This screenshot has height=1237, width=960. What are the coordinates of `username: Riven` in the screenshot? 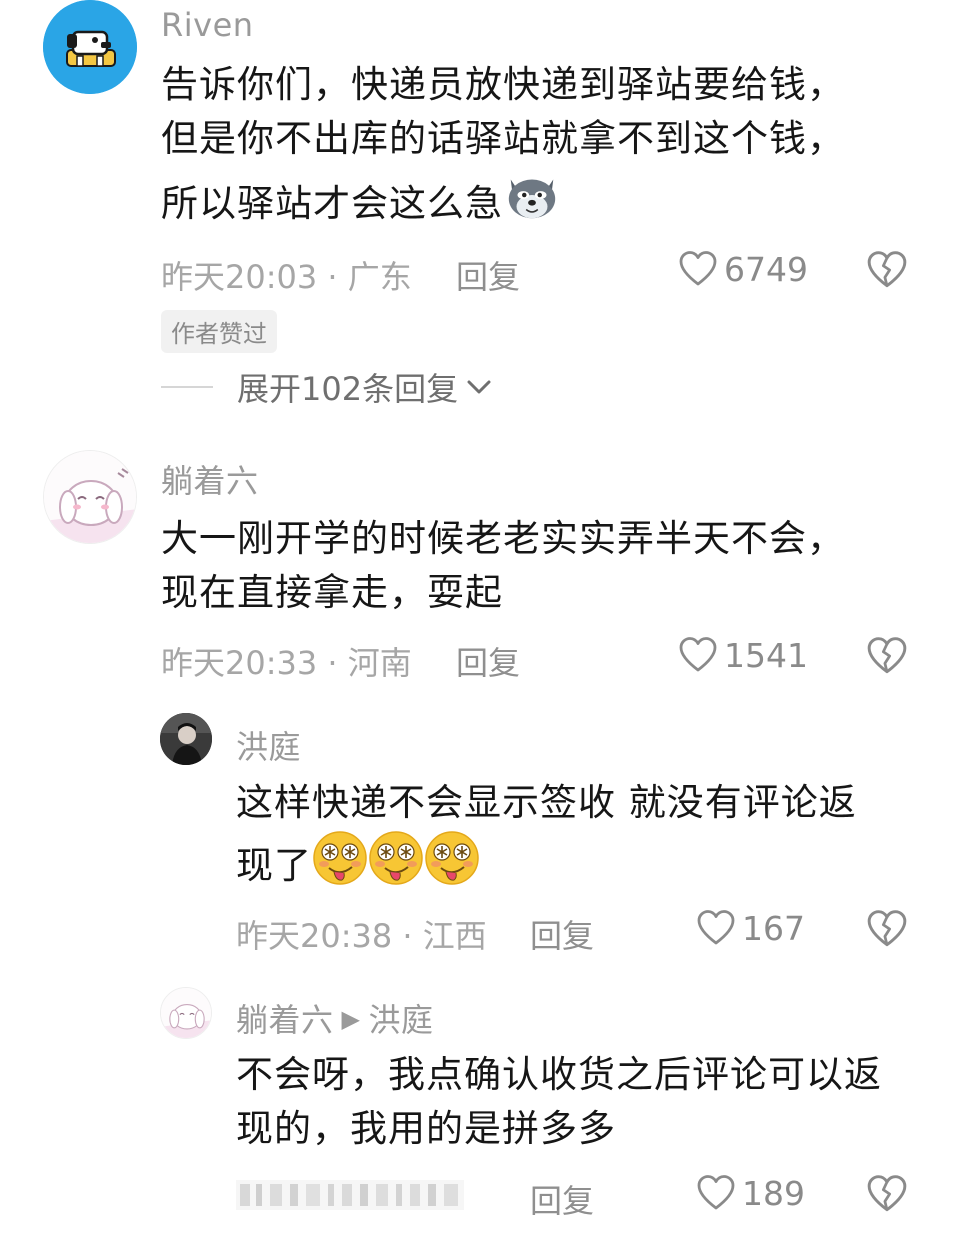 It's located at (207, 25).